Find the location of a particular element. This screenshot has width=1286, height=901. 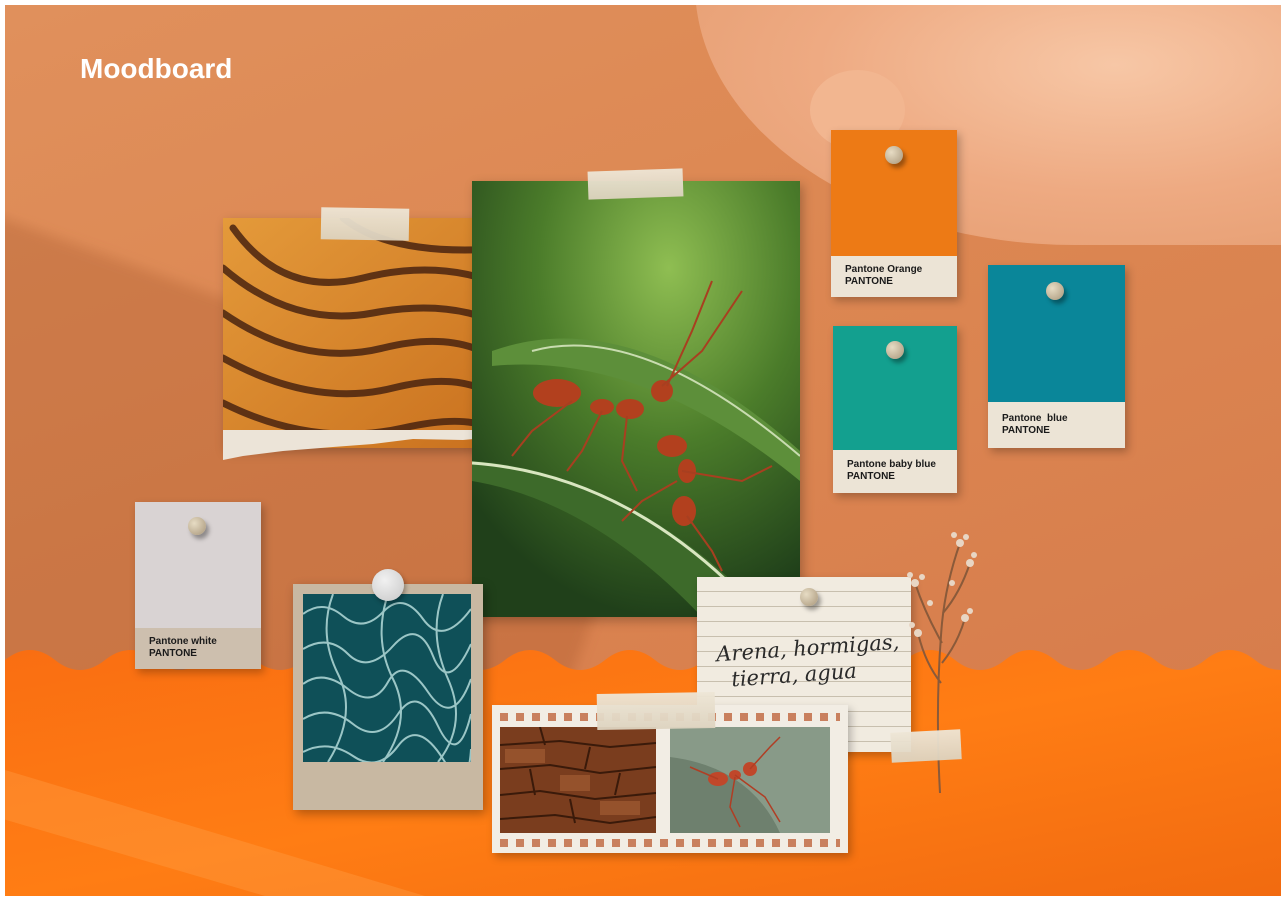

film-perforations is located at coordinates (670, 843).